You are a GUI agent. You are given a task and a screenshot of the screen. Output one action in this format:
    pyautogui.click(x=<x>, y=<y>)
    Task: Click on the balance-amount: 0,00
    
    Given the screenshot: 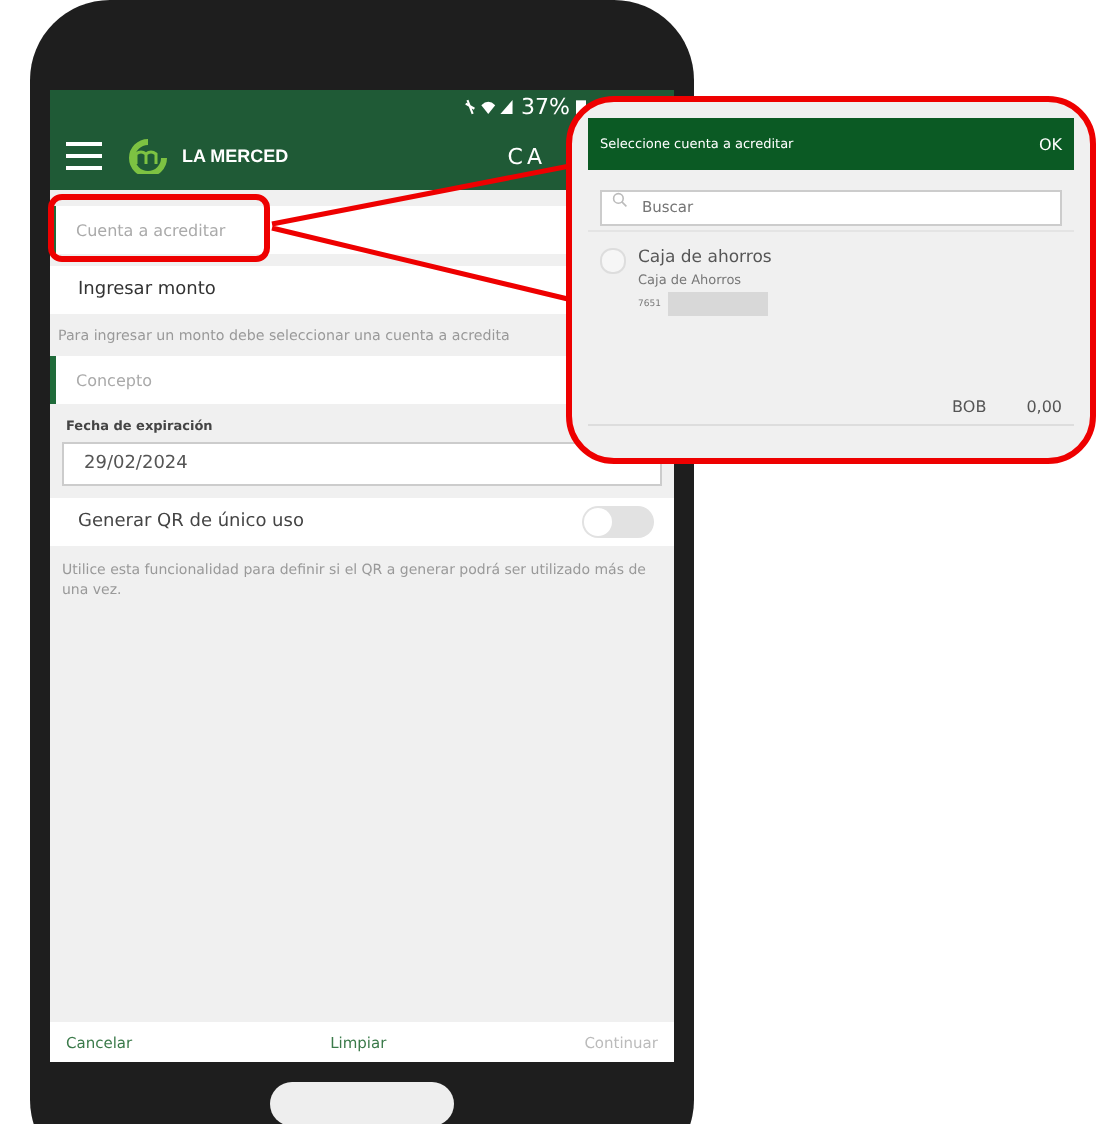 What is the action you would take?
    pyautogui.click(x=1044, y=407)
    